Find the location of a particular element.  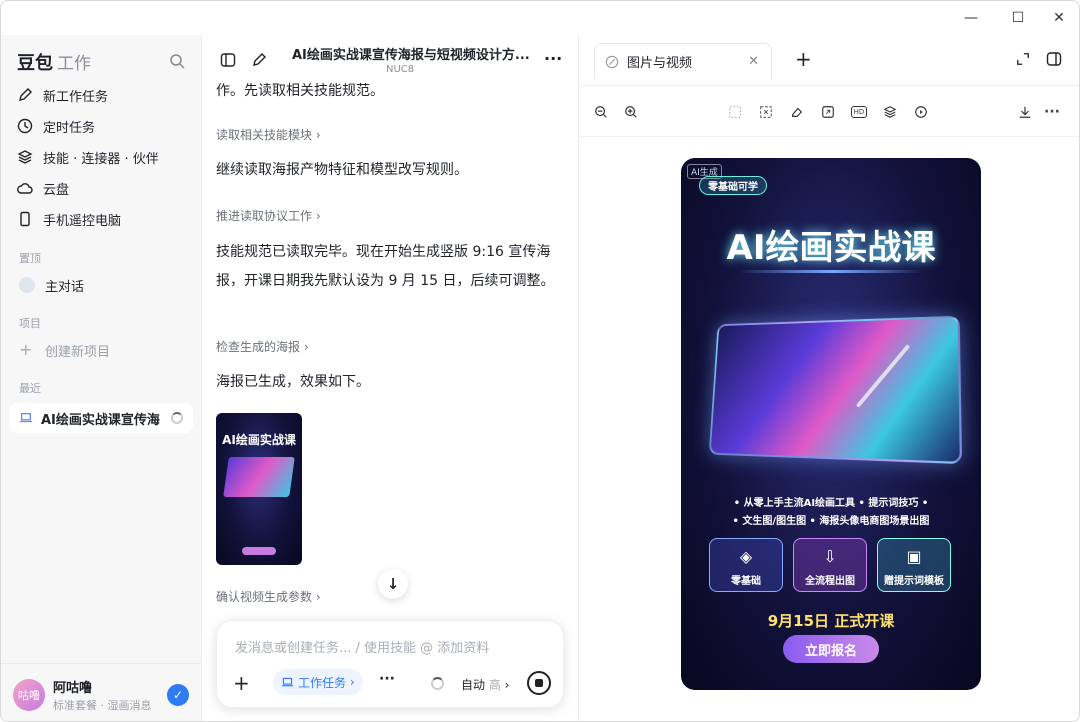

step-link: 读取相关技能模块 › is located at coordinates (268, 134).